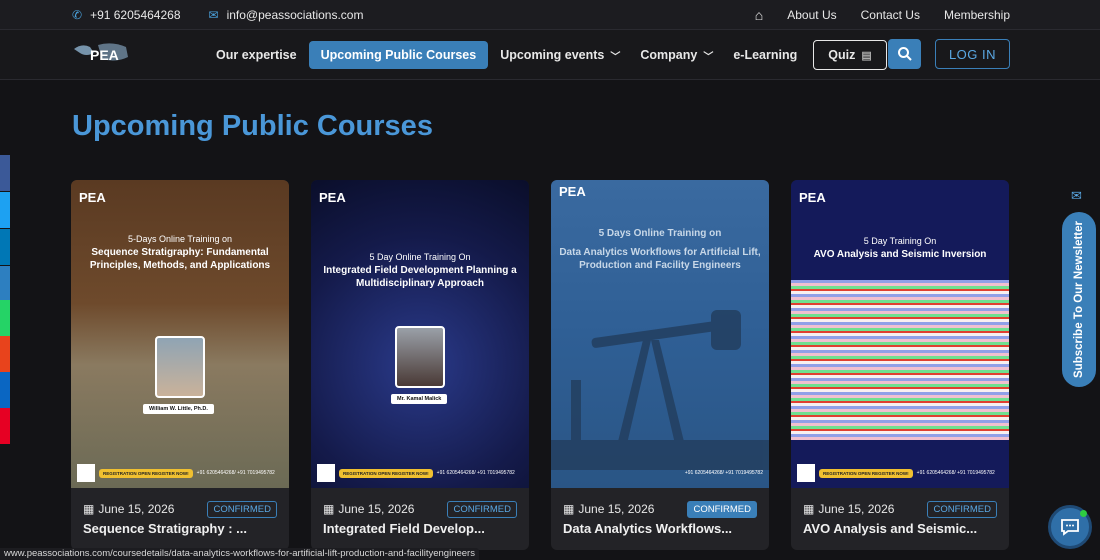  I want to click on subscribe-newsletter-tab: Subscribe To Our Newsletter, so click(1079, 299).